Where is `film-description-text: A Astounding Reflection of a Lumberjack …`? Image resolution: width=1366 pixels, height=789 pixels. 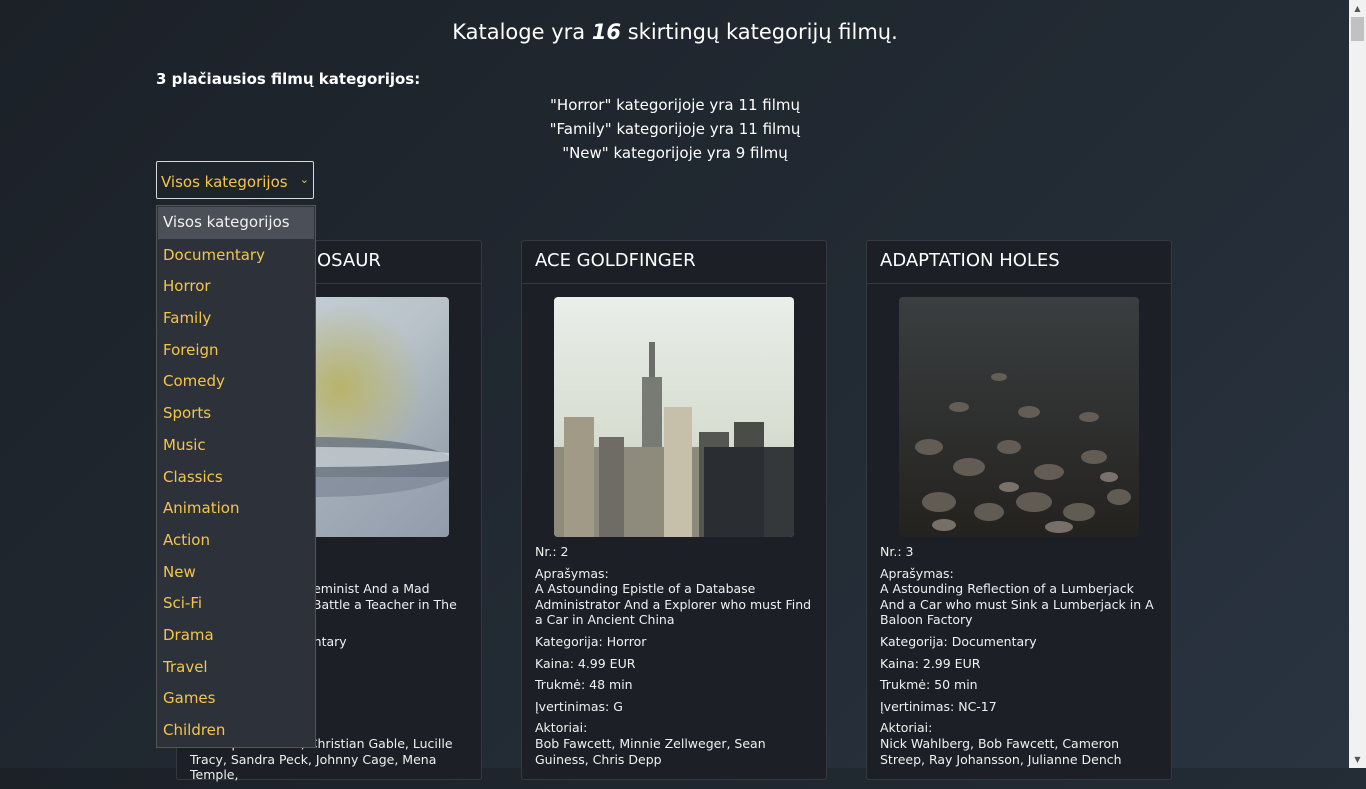
film-description-text: A Astounding Reflection of a Lumberjack … is located at coordinates (1017, 604).